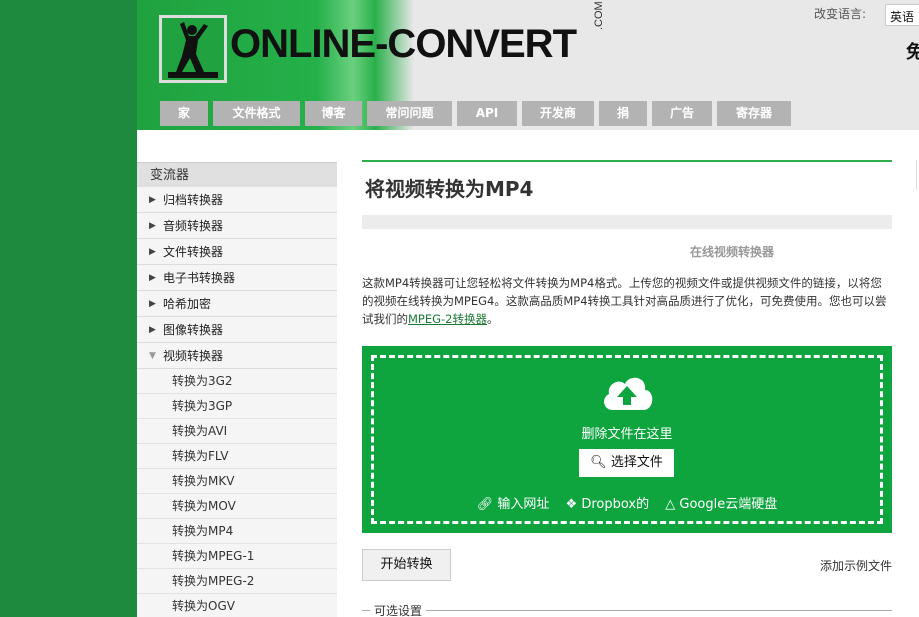 The width and height of the screenshot is (919, 617). Describe the element at coordinates (237, 330) in the screenshot. I see `sidebar-item-image: ▶ 图像转换器` at that location.